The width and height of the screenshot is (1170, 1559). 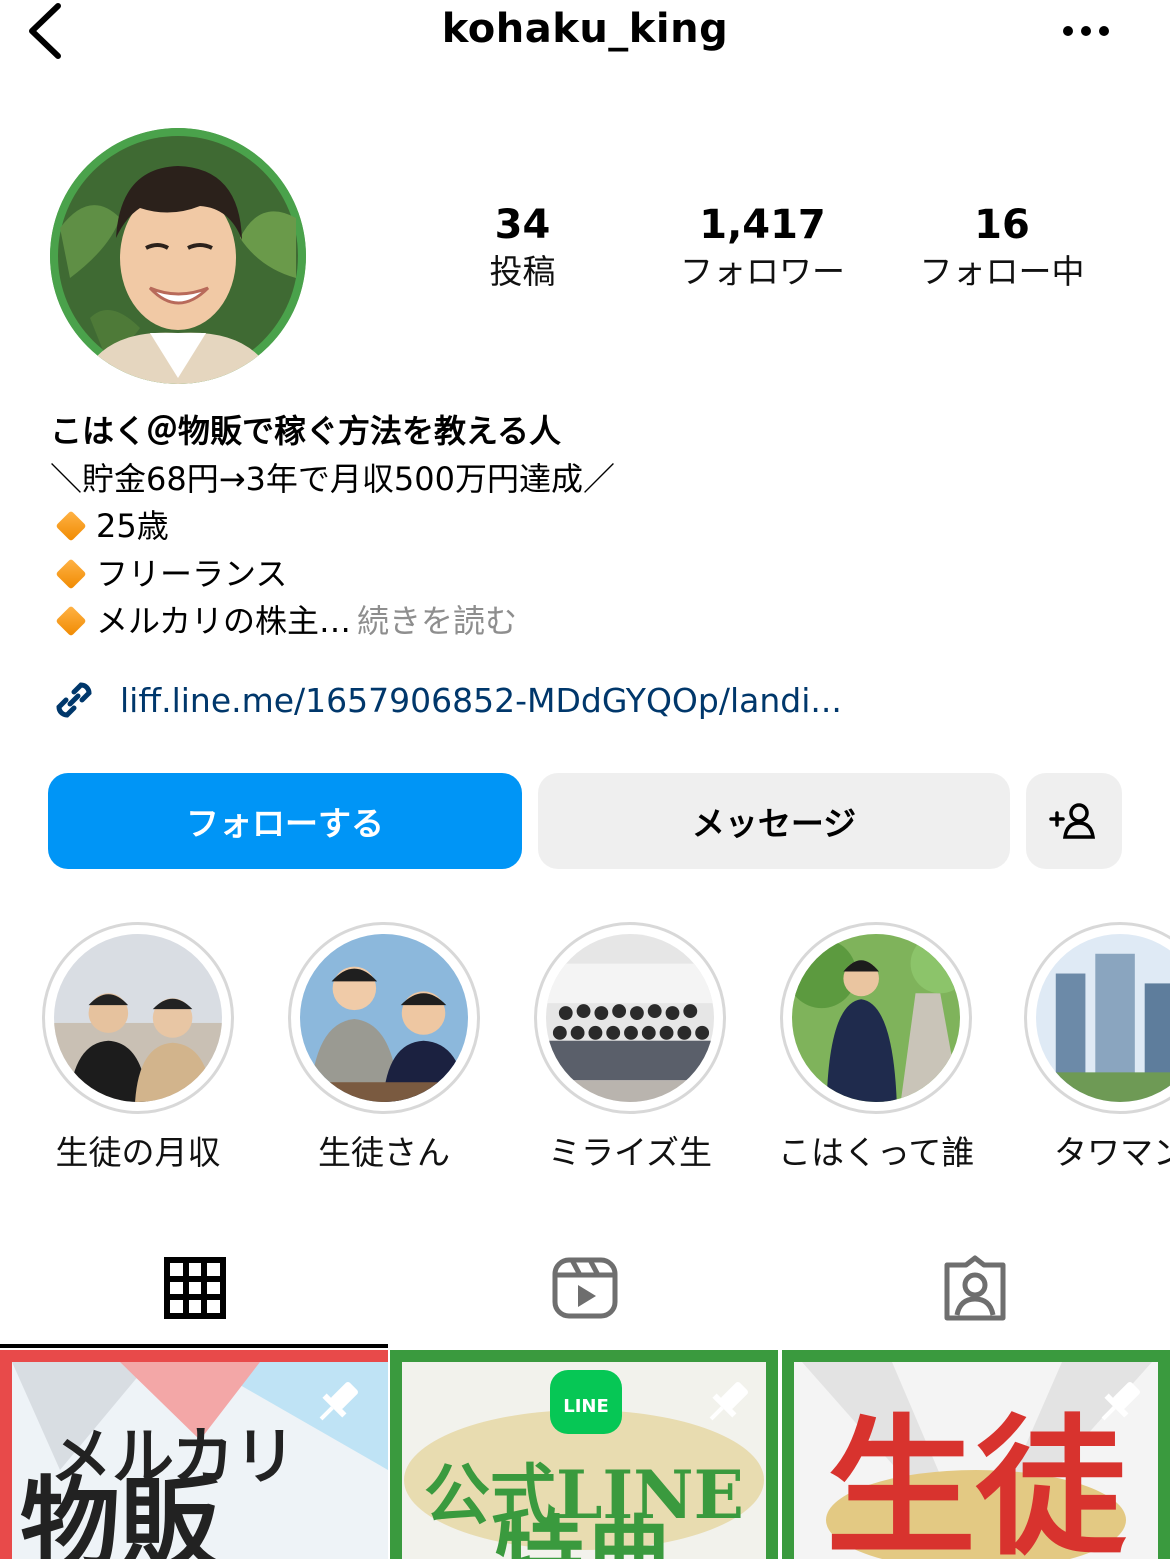 I want to click on highlight-item: こはくって誰, so click(x=876, y=1048).